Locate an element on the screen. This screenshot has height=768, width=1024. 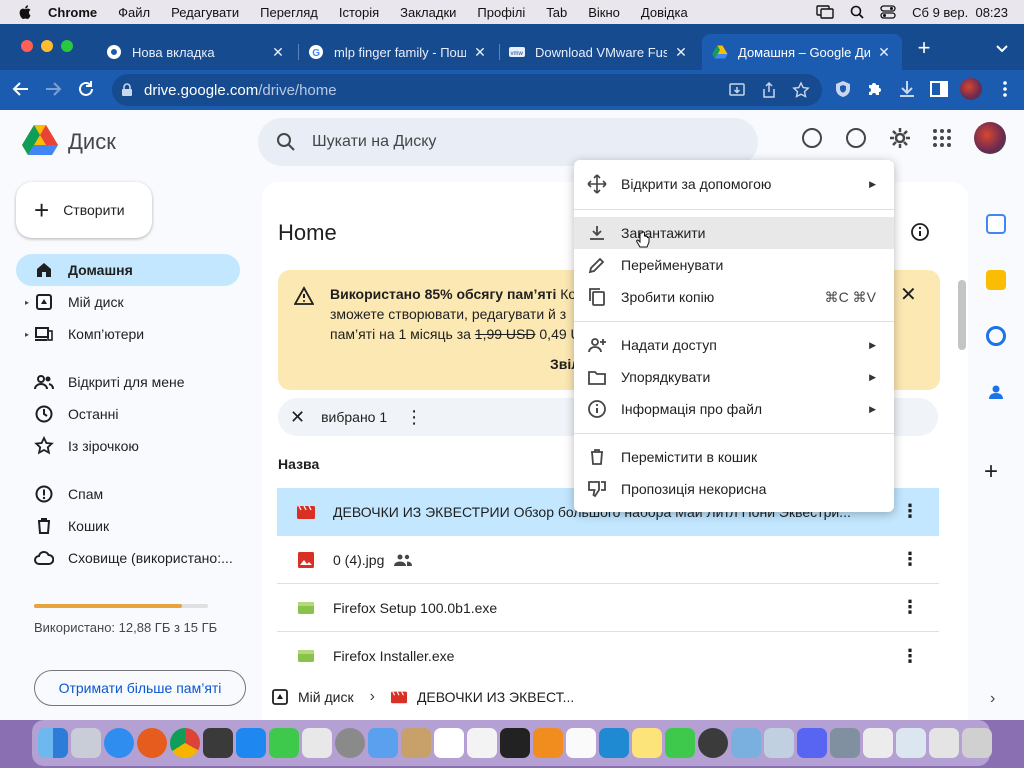
mail-icon is located at coordinates (383, 743).